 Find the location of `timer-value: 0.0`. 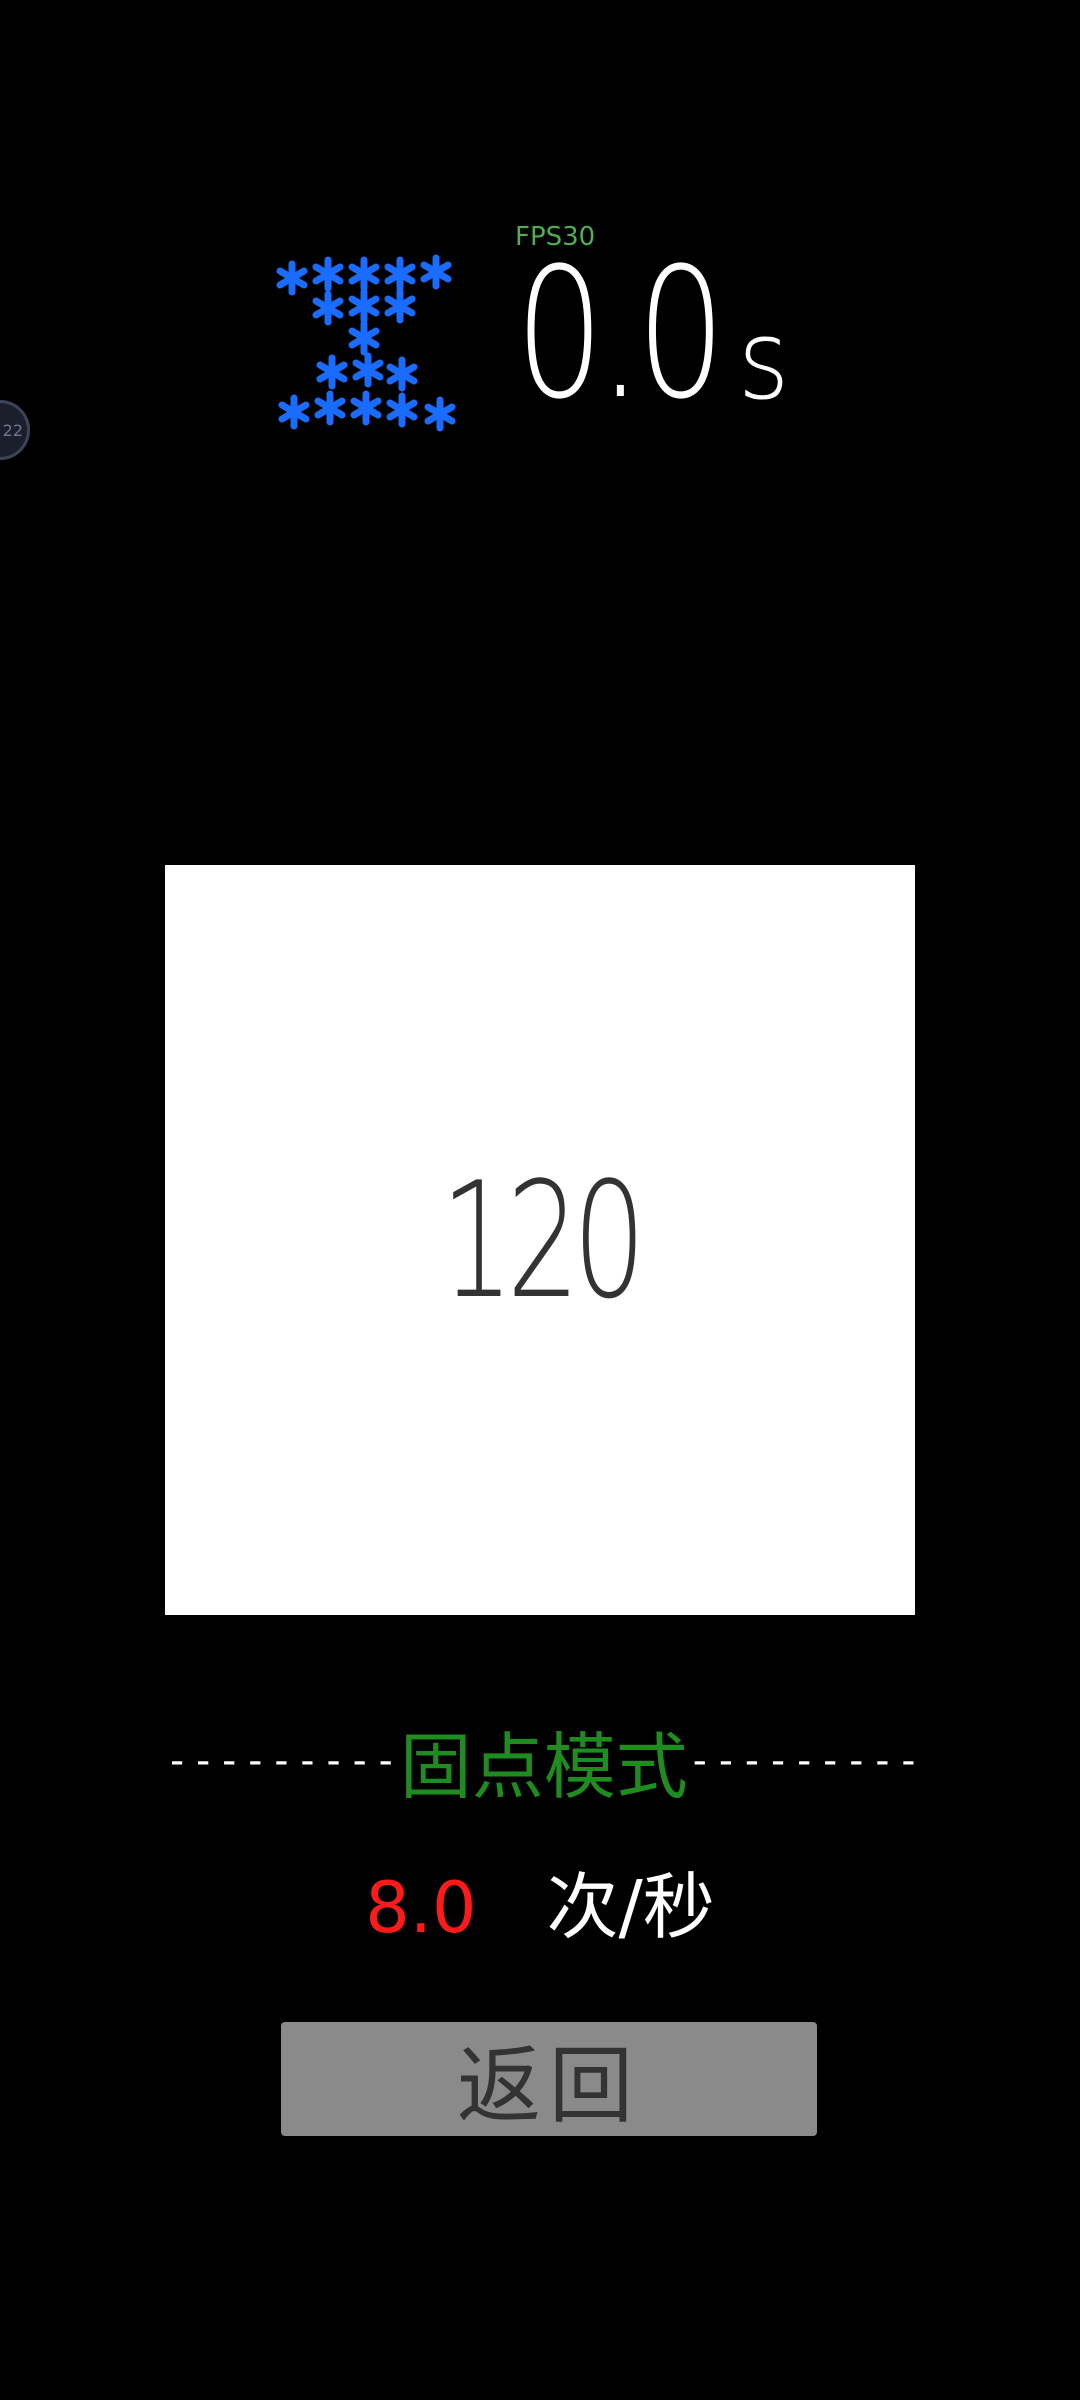

timer-value: 0.0 is located at coordinates (620, 334).